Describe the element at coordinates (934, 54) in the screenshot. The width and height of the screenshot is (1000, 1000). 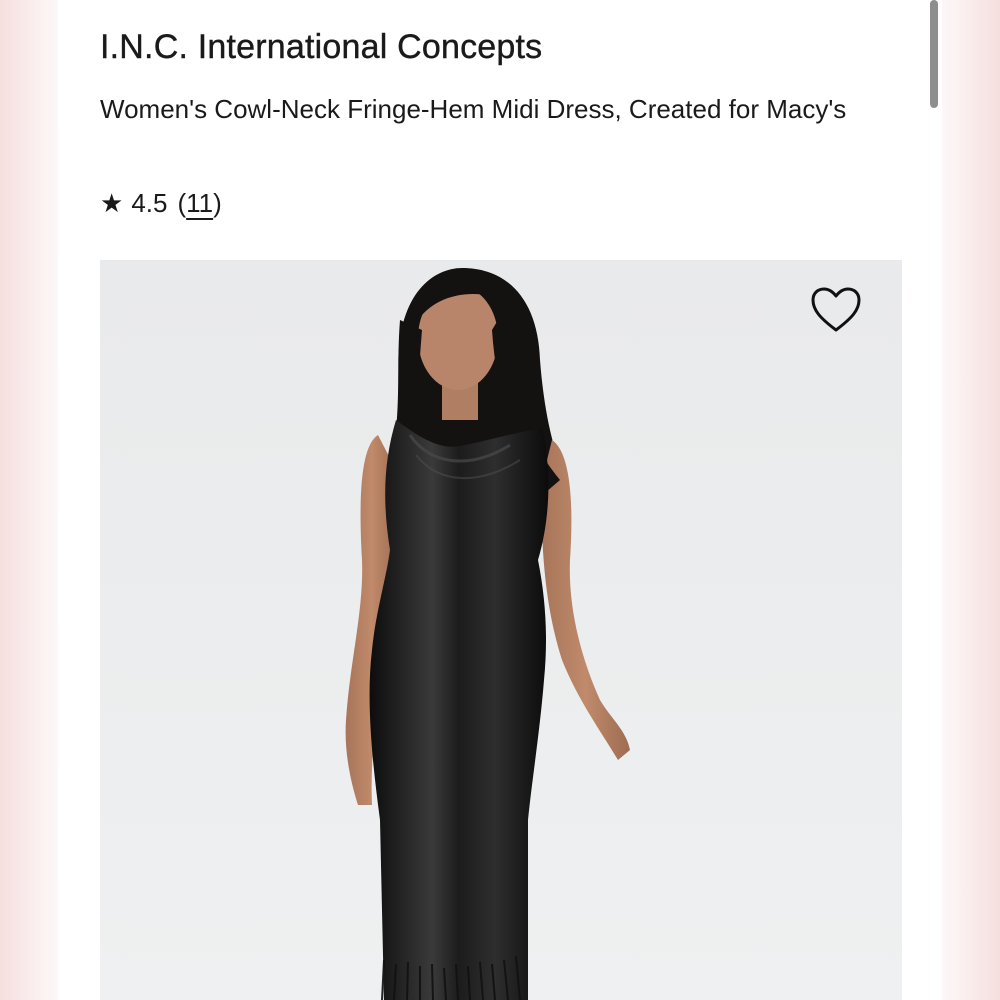
I see `scrollbar-thumb` at that location.